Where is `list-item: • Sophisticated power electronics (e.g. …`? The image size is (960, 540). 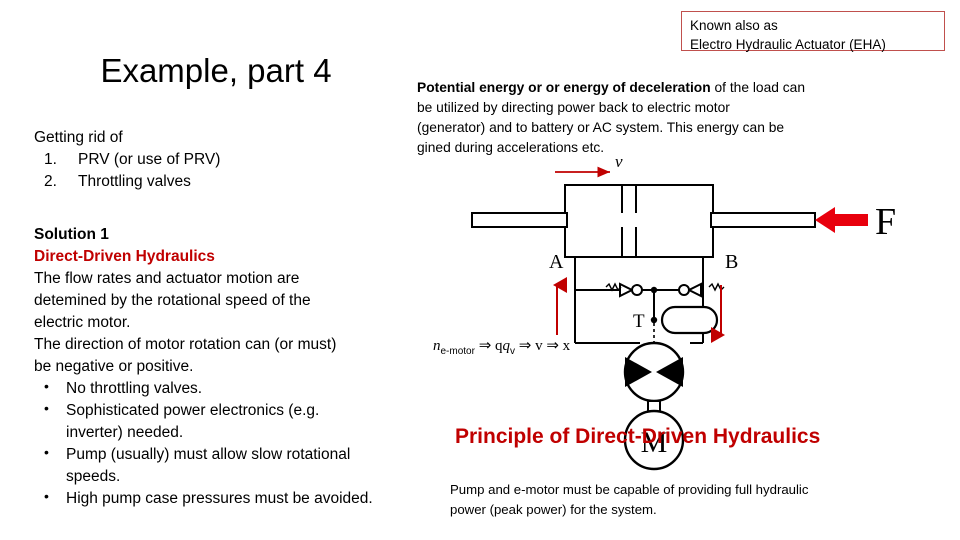
list-item: • Sophisticated power electronics (e.g. … is located at coordinates (234, 422).